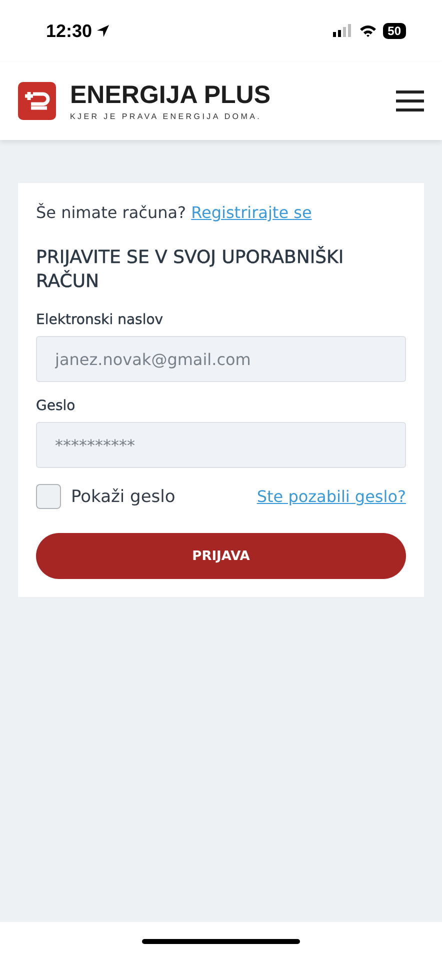 The height and width of the screenshot is (960, 442). I want to click on logo-icon, so click(37, 101).